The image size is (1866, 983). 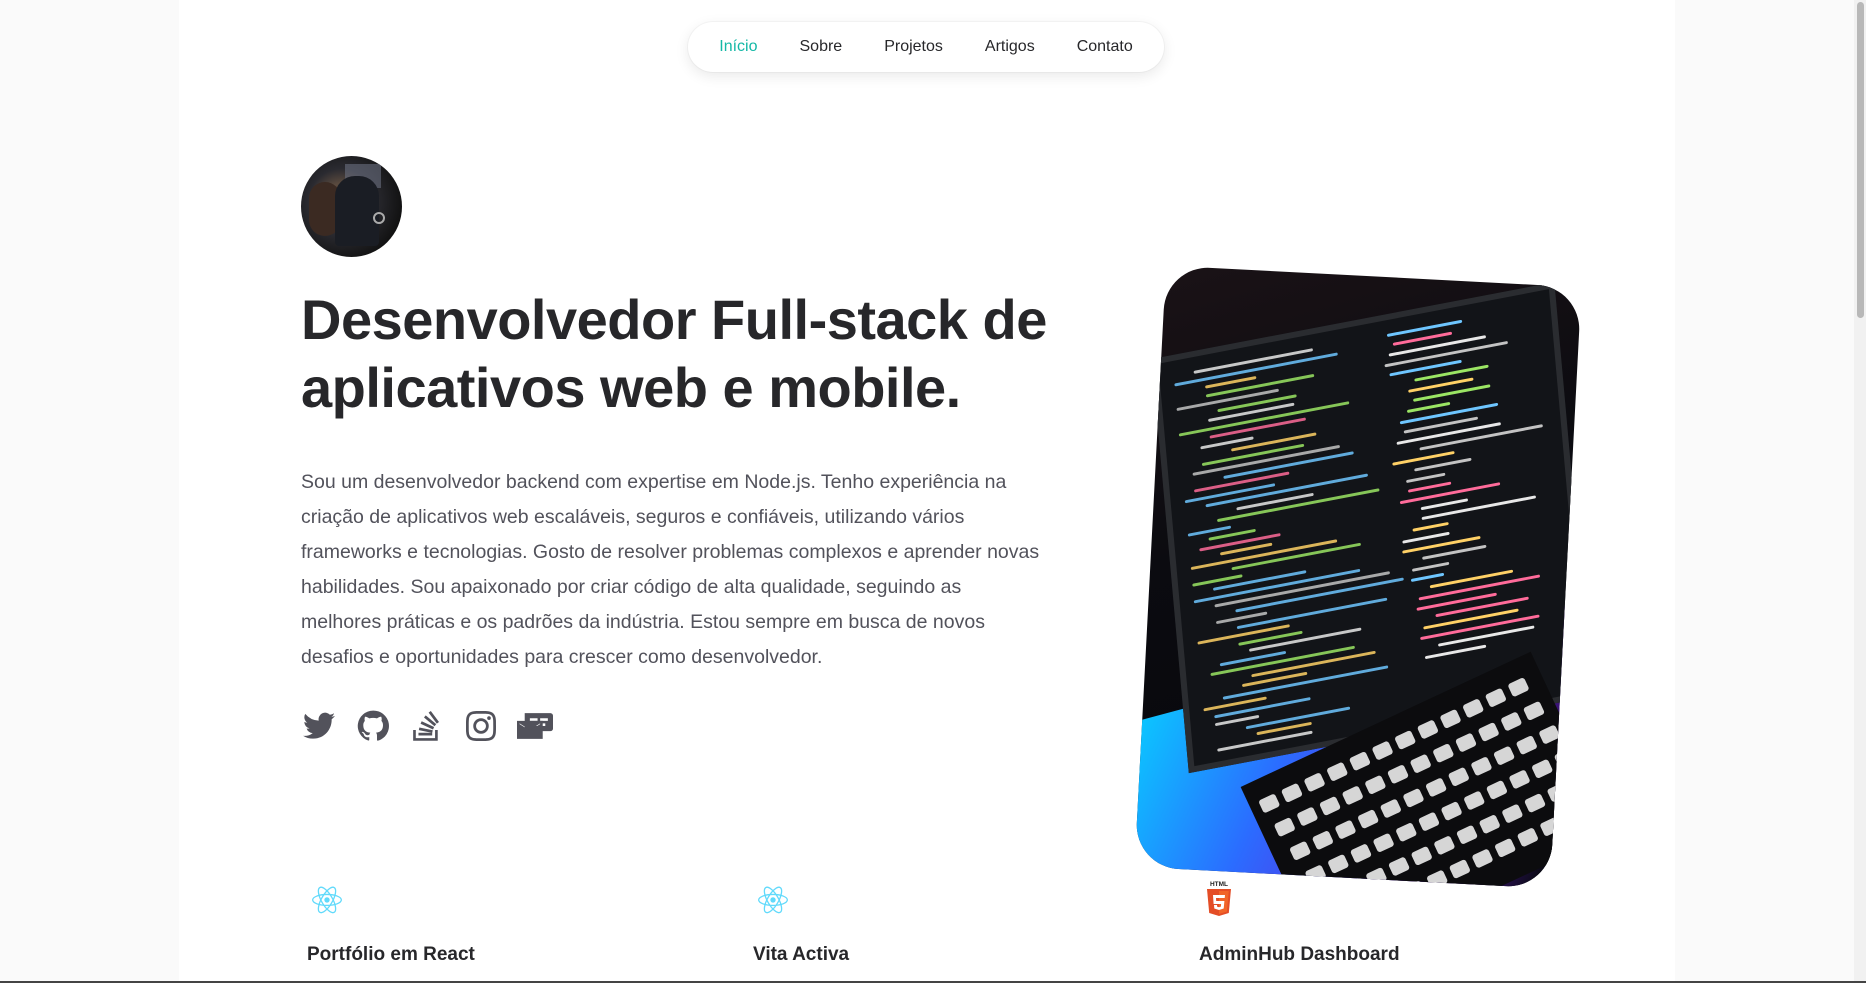 What do you see at coordinates (351, 206) in the screenshot?
I see `avatar` at bounding box center [351, 206].